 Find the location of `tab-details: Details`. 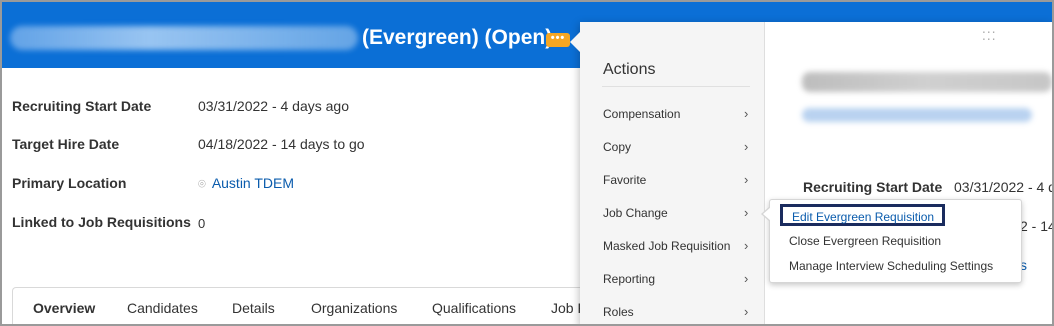

tab-details: Details is located at coordinates (253, 308).